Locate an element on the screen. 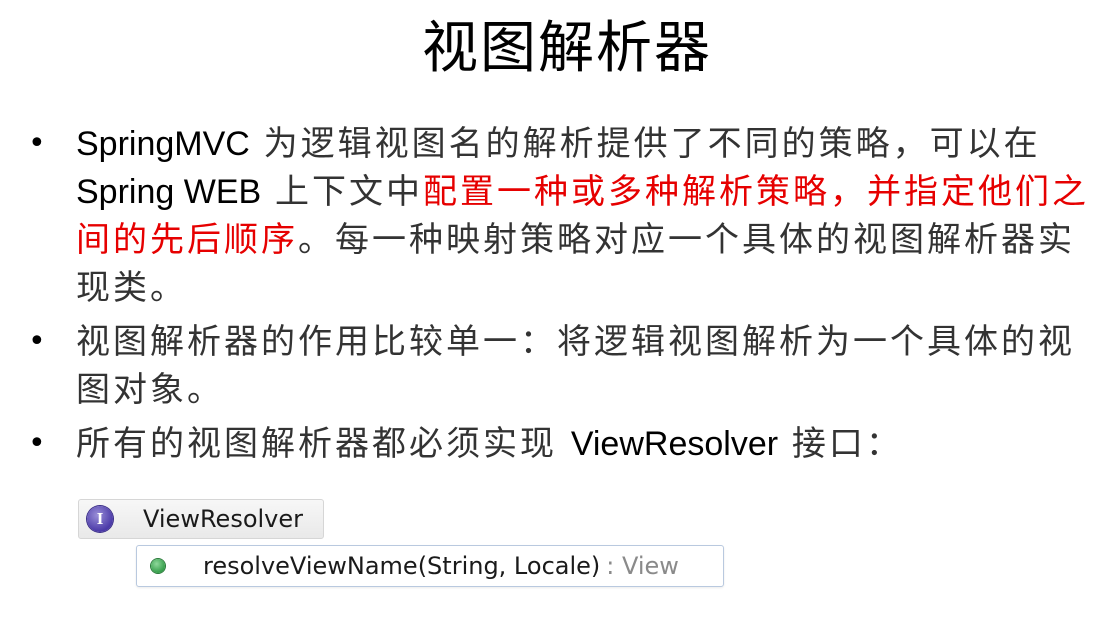  text-strategies-intro: 为逻辑视图名的解析提供了不同的策略，可以在 is located at coordinates (645, 144).